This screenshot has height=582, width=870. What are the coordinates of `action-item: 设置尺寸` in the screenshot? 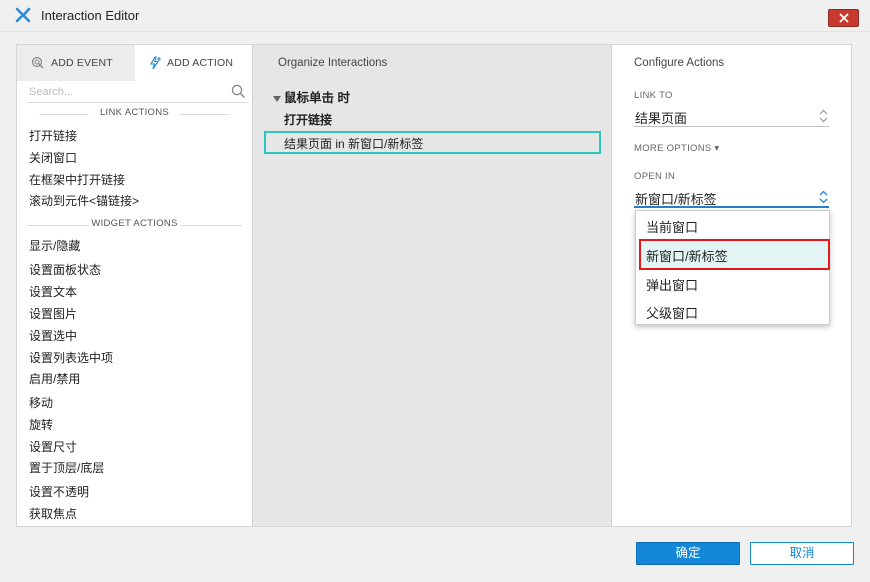 It's located at (53, 447).